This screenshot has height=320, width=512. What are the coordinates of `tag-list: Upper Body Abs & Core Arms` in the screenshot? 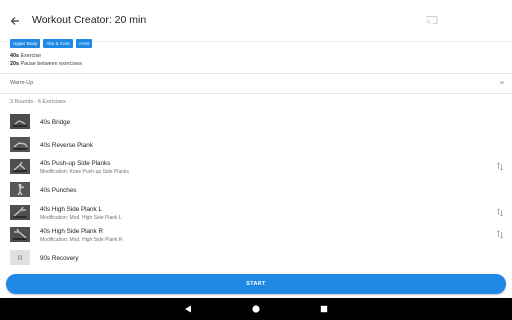 It's located at (51, 43).